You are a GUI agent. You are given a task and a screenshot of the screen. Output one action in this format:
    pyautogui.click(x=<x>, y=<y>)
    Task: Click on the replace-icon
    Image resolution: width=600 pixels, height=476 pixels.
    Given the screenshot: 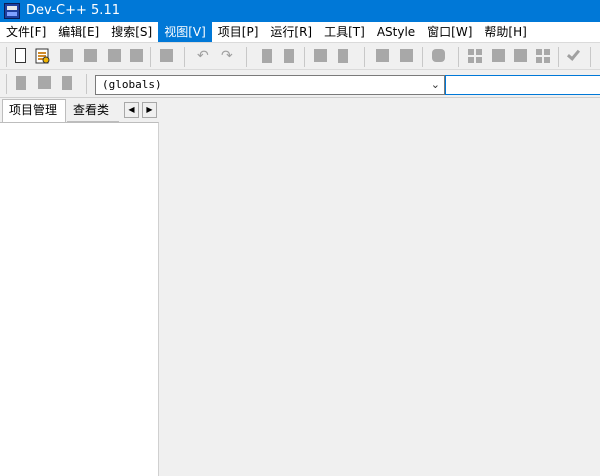 What is the action you would take?
    pyautogui.click(x=289, y=56)
    